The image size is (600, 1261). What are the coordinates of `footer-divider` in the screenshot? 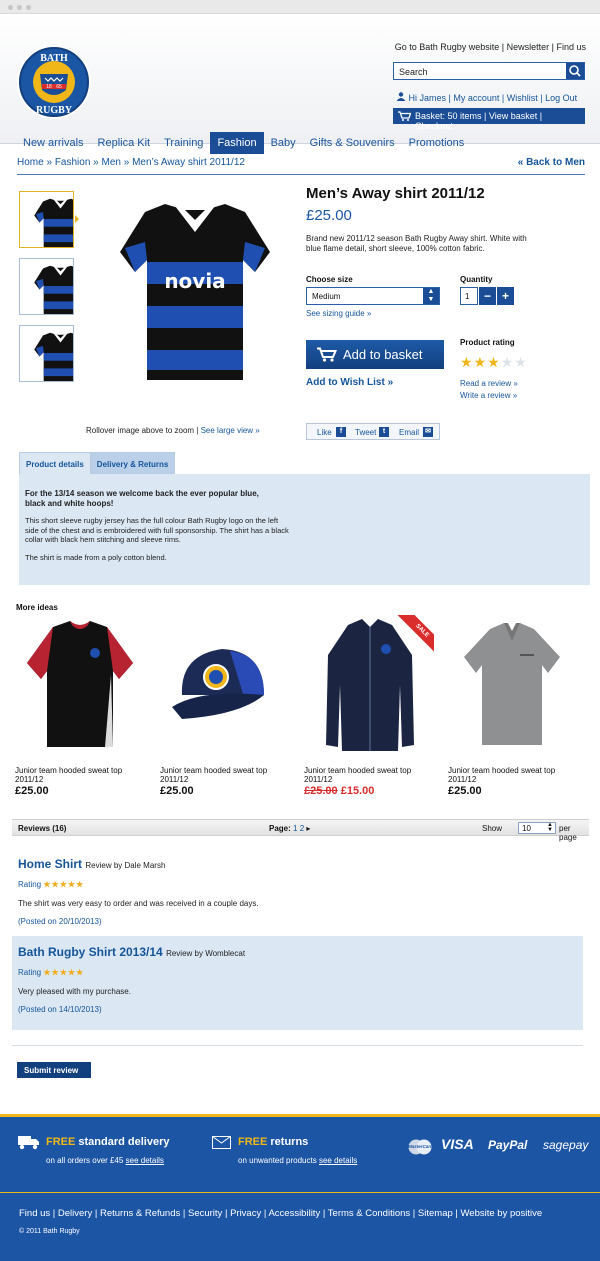 It's located at (300, 1192).